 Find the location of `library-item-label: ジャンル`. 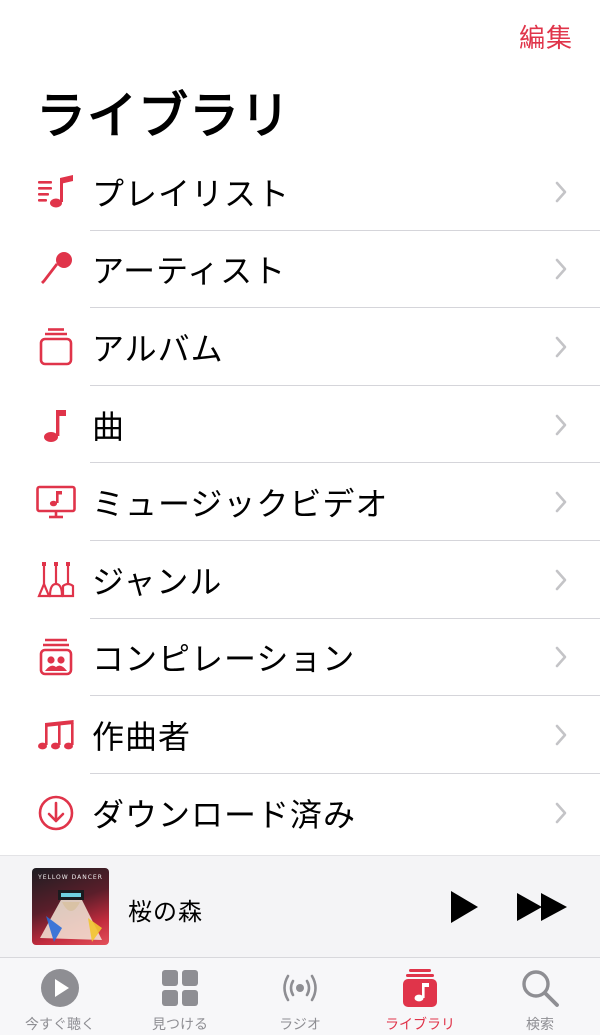

library-item-label: ジャンル is located at coordinates (157, 581).